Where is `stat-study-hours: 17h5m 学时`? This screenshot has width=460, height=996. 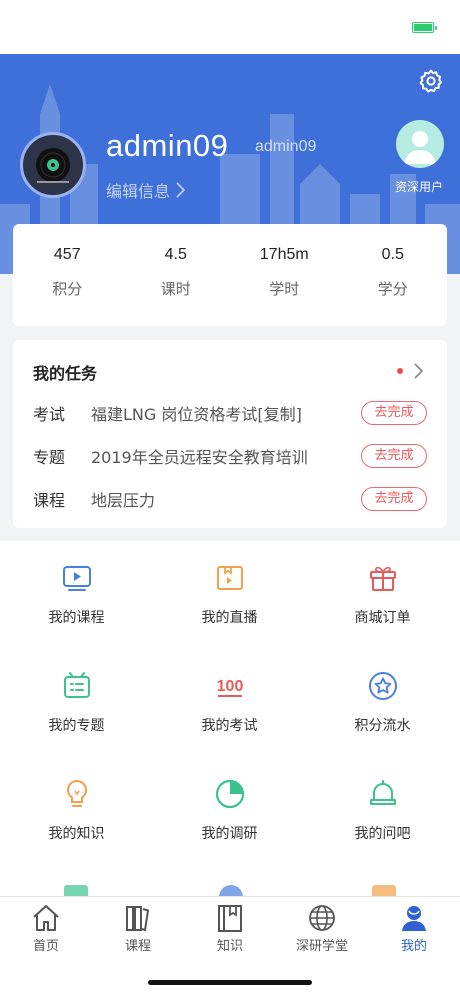 stat-study-hours: 17h5m 学时 is located at coordinates (284, 275).